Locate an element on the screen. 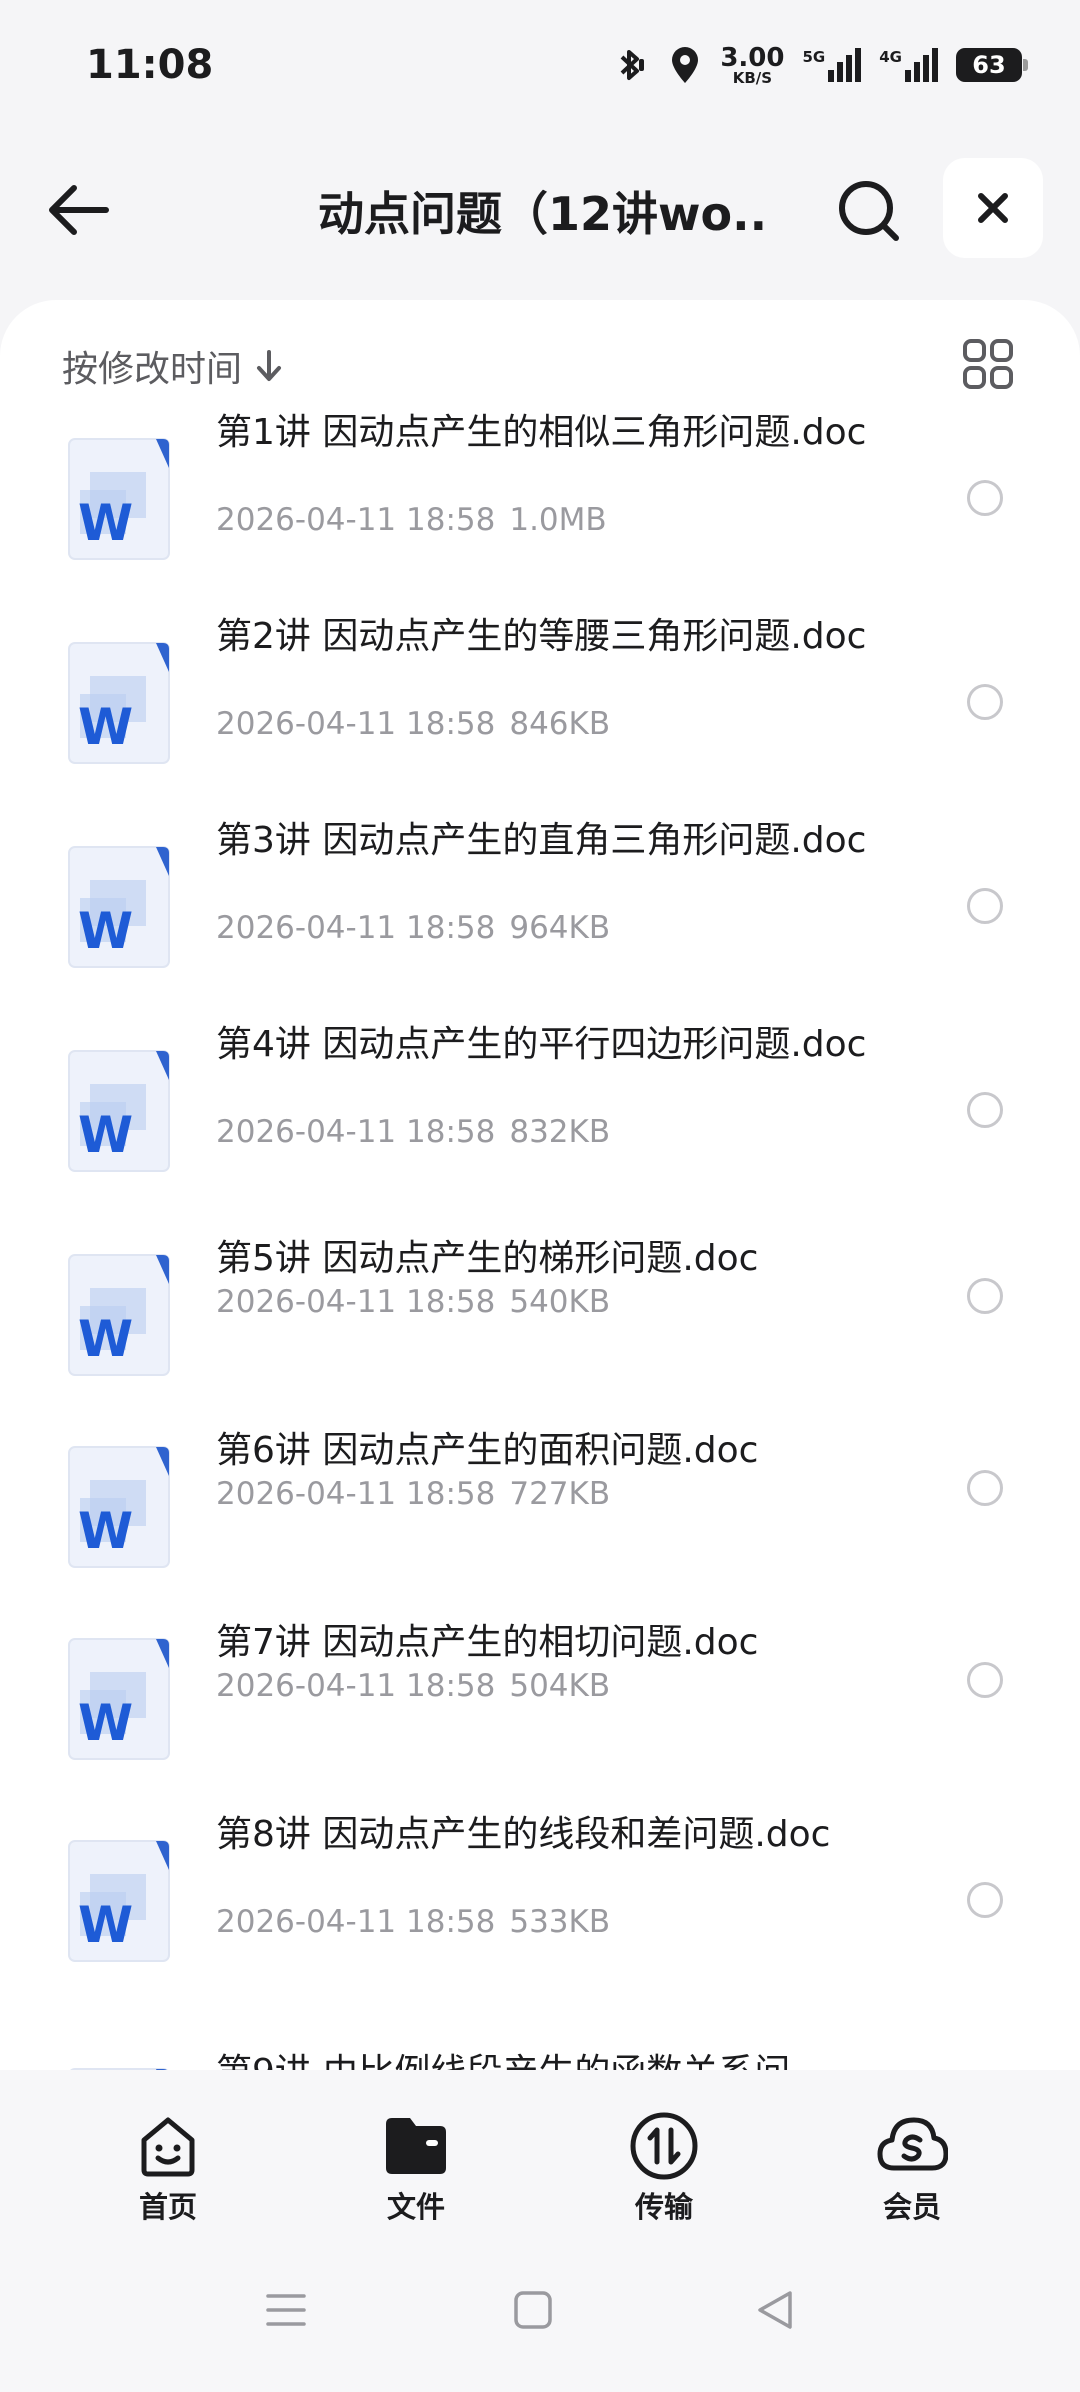  file-meta: 2026-04-11 18:58 832KB is located at coordinates (413, 1132).